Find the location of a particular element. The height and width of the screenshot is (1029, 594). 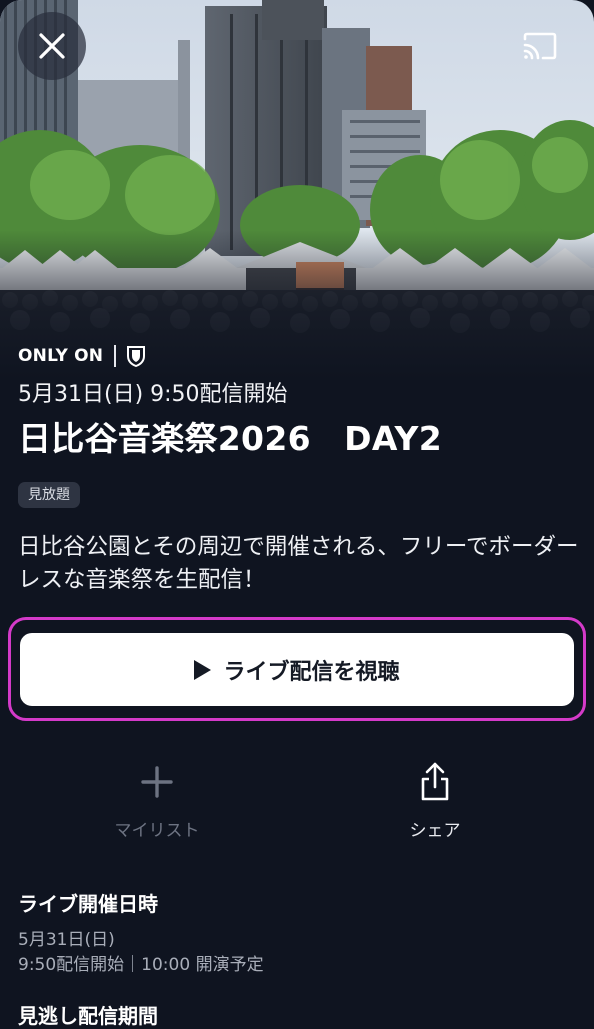

catchup-period-heading: 見逃し配信期間 is located at coordinates (88, 1016).